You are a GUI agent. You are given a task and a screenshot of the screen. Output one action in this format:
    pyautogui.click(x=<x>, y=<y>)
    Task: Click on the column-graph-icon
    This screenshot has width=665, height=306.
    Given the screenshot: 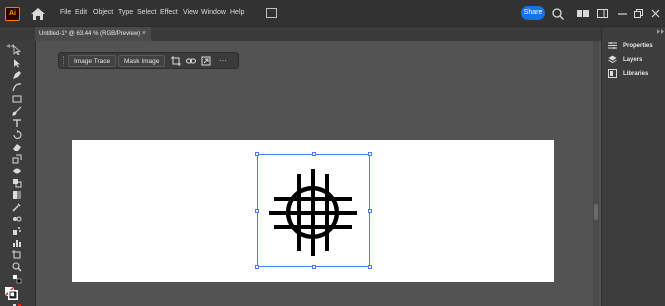 What is the action you would take?
    pyautogui.click(x=17, y=243)
    